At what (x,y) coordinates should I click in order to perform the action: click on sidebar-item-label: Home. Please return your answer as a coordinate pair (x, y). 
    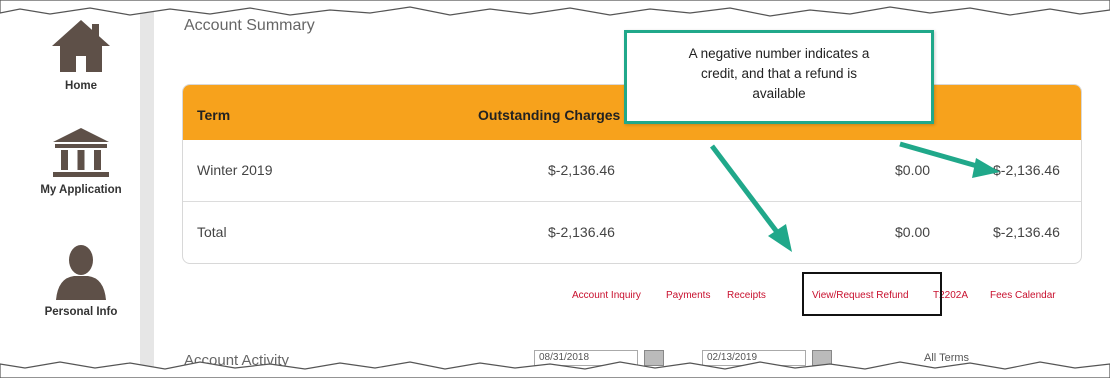
    Looking at the image, I should click on (81, 86).